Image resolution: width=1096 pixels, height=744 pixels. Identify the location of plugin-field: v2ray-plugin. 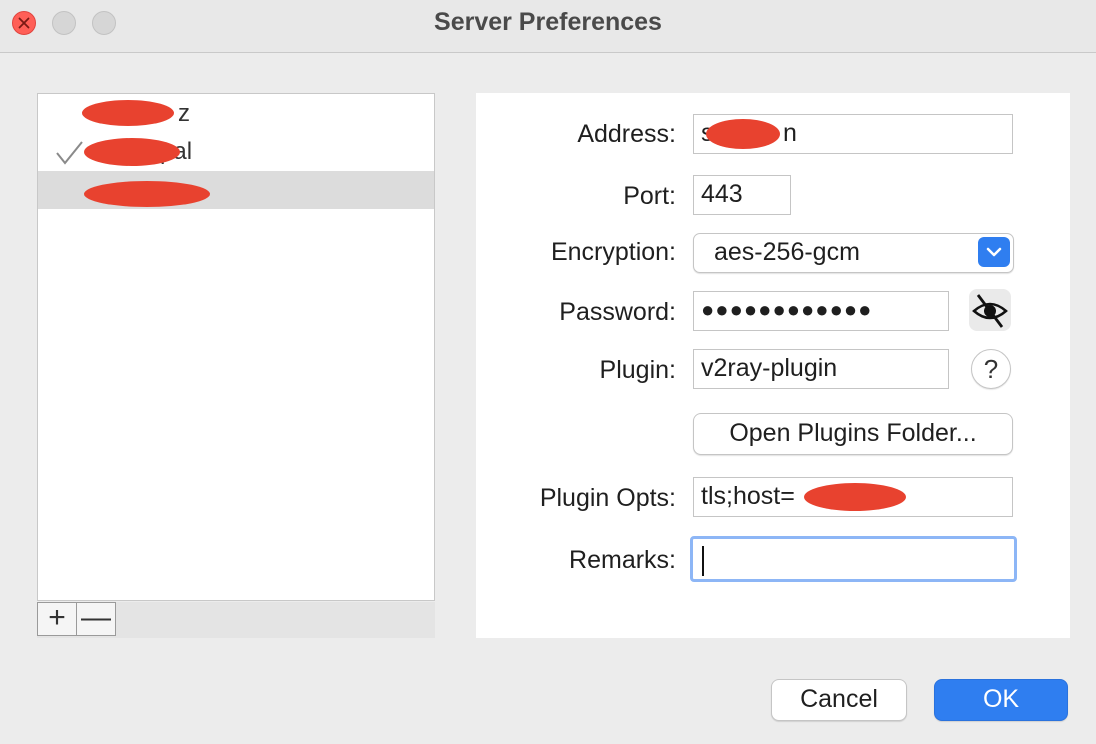
(821, 369).